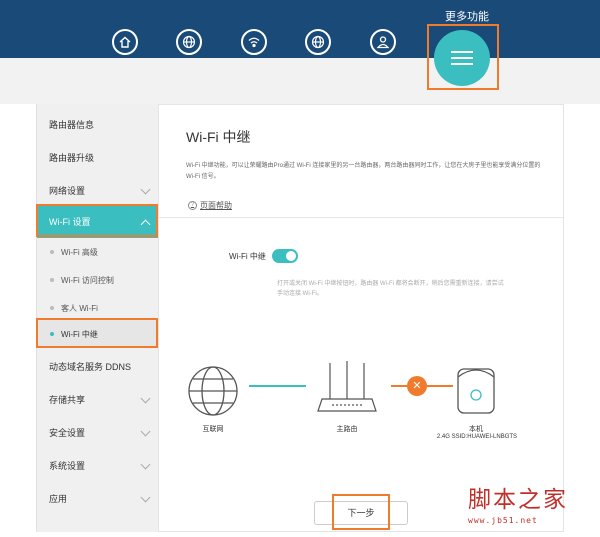  Describe the element at coordinates (98, 432) in the screenshot. I see `sidebar-item-security: 安全设置` at that location.